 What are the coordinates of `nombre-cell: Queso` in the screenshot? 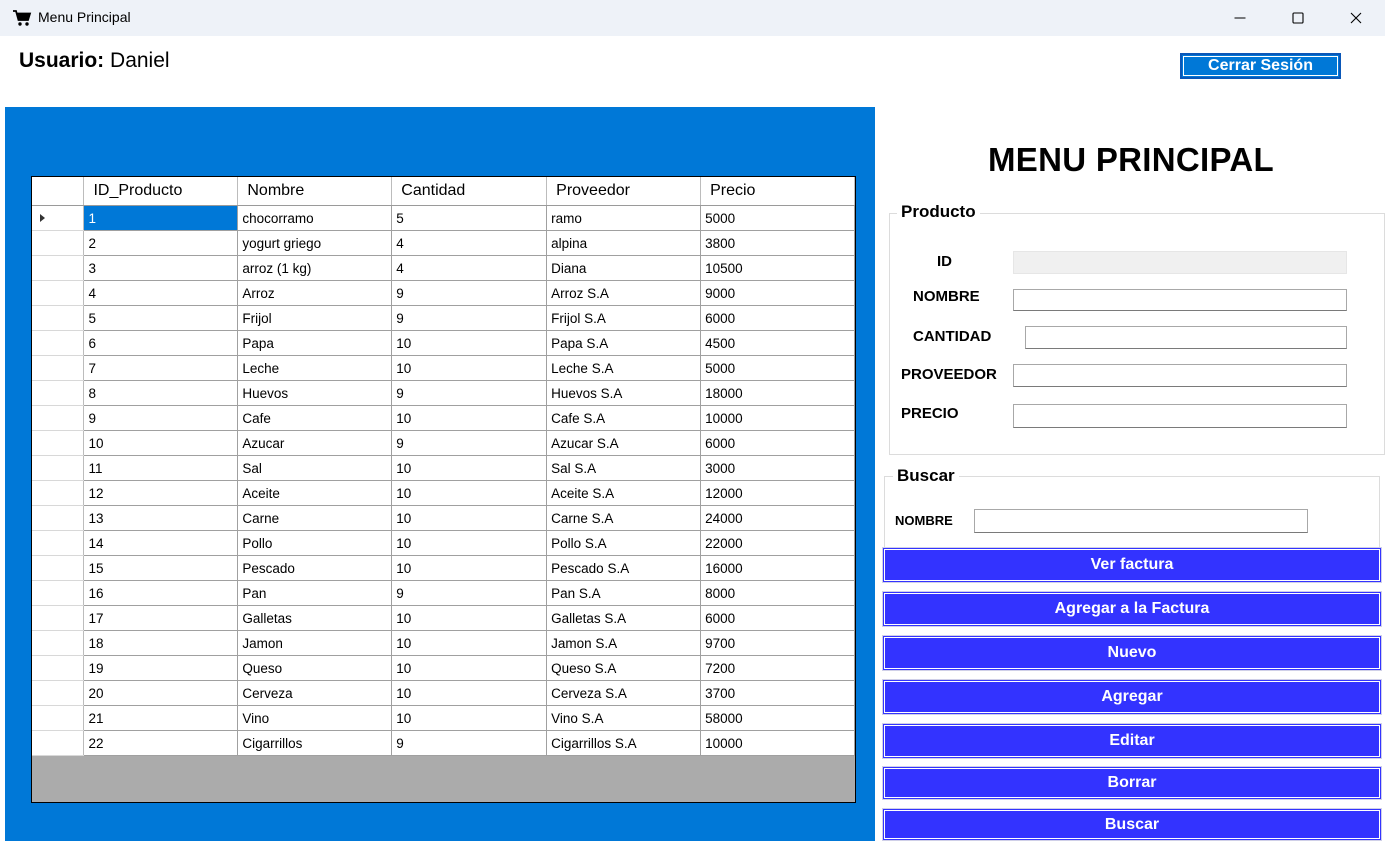 It's located at (315, 668).